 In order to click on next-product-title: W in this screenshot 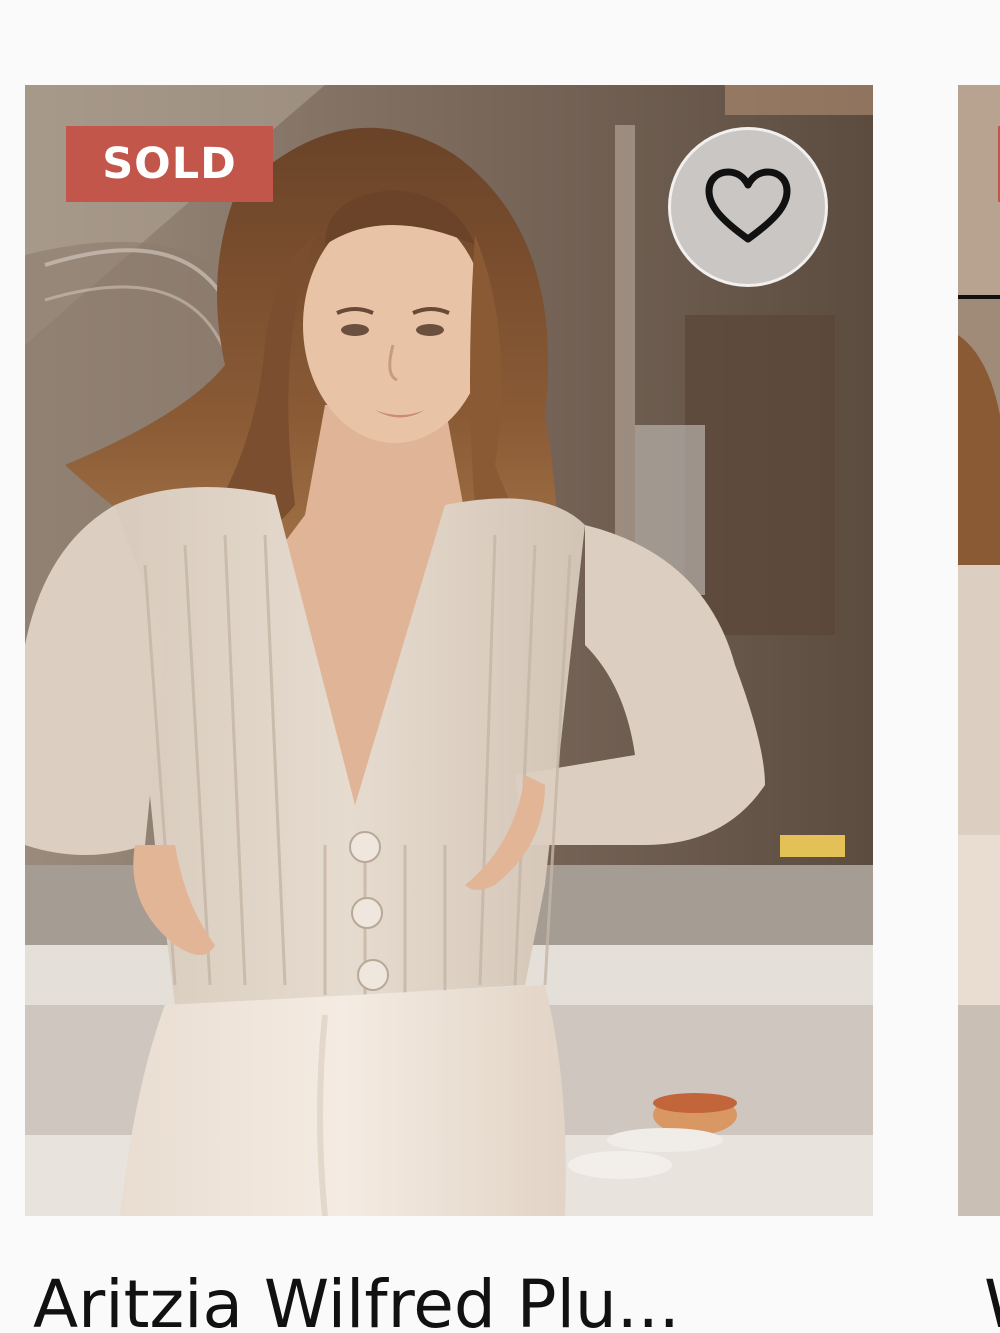, I will do `click(992, 1291)`.